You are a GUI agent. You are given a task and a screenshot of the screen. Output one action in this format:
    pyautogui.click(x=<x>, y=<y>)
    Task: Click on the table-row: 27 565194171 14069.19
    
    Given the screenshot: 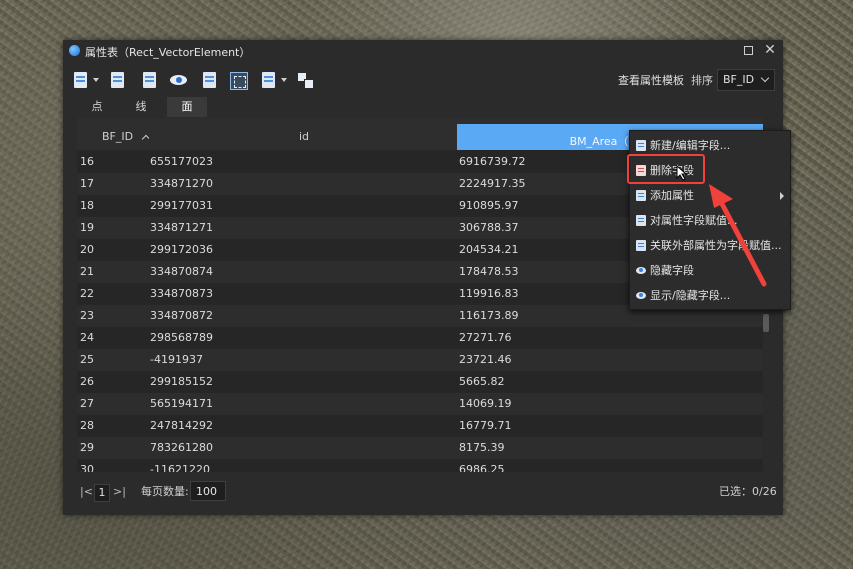 What is the action you would take?
    pyautogui.click(x=420, y=404)
    